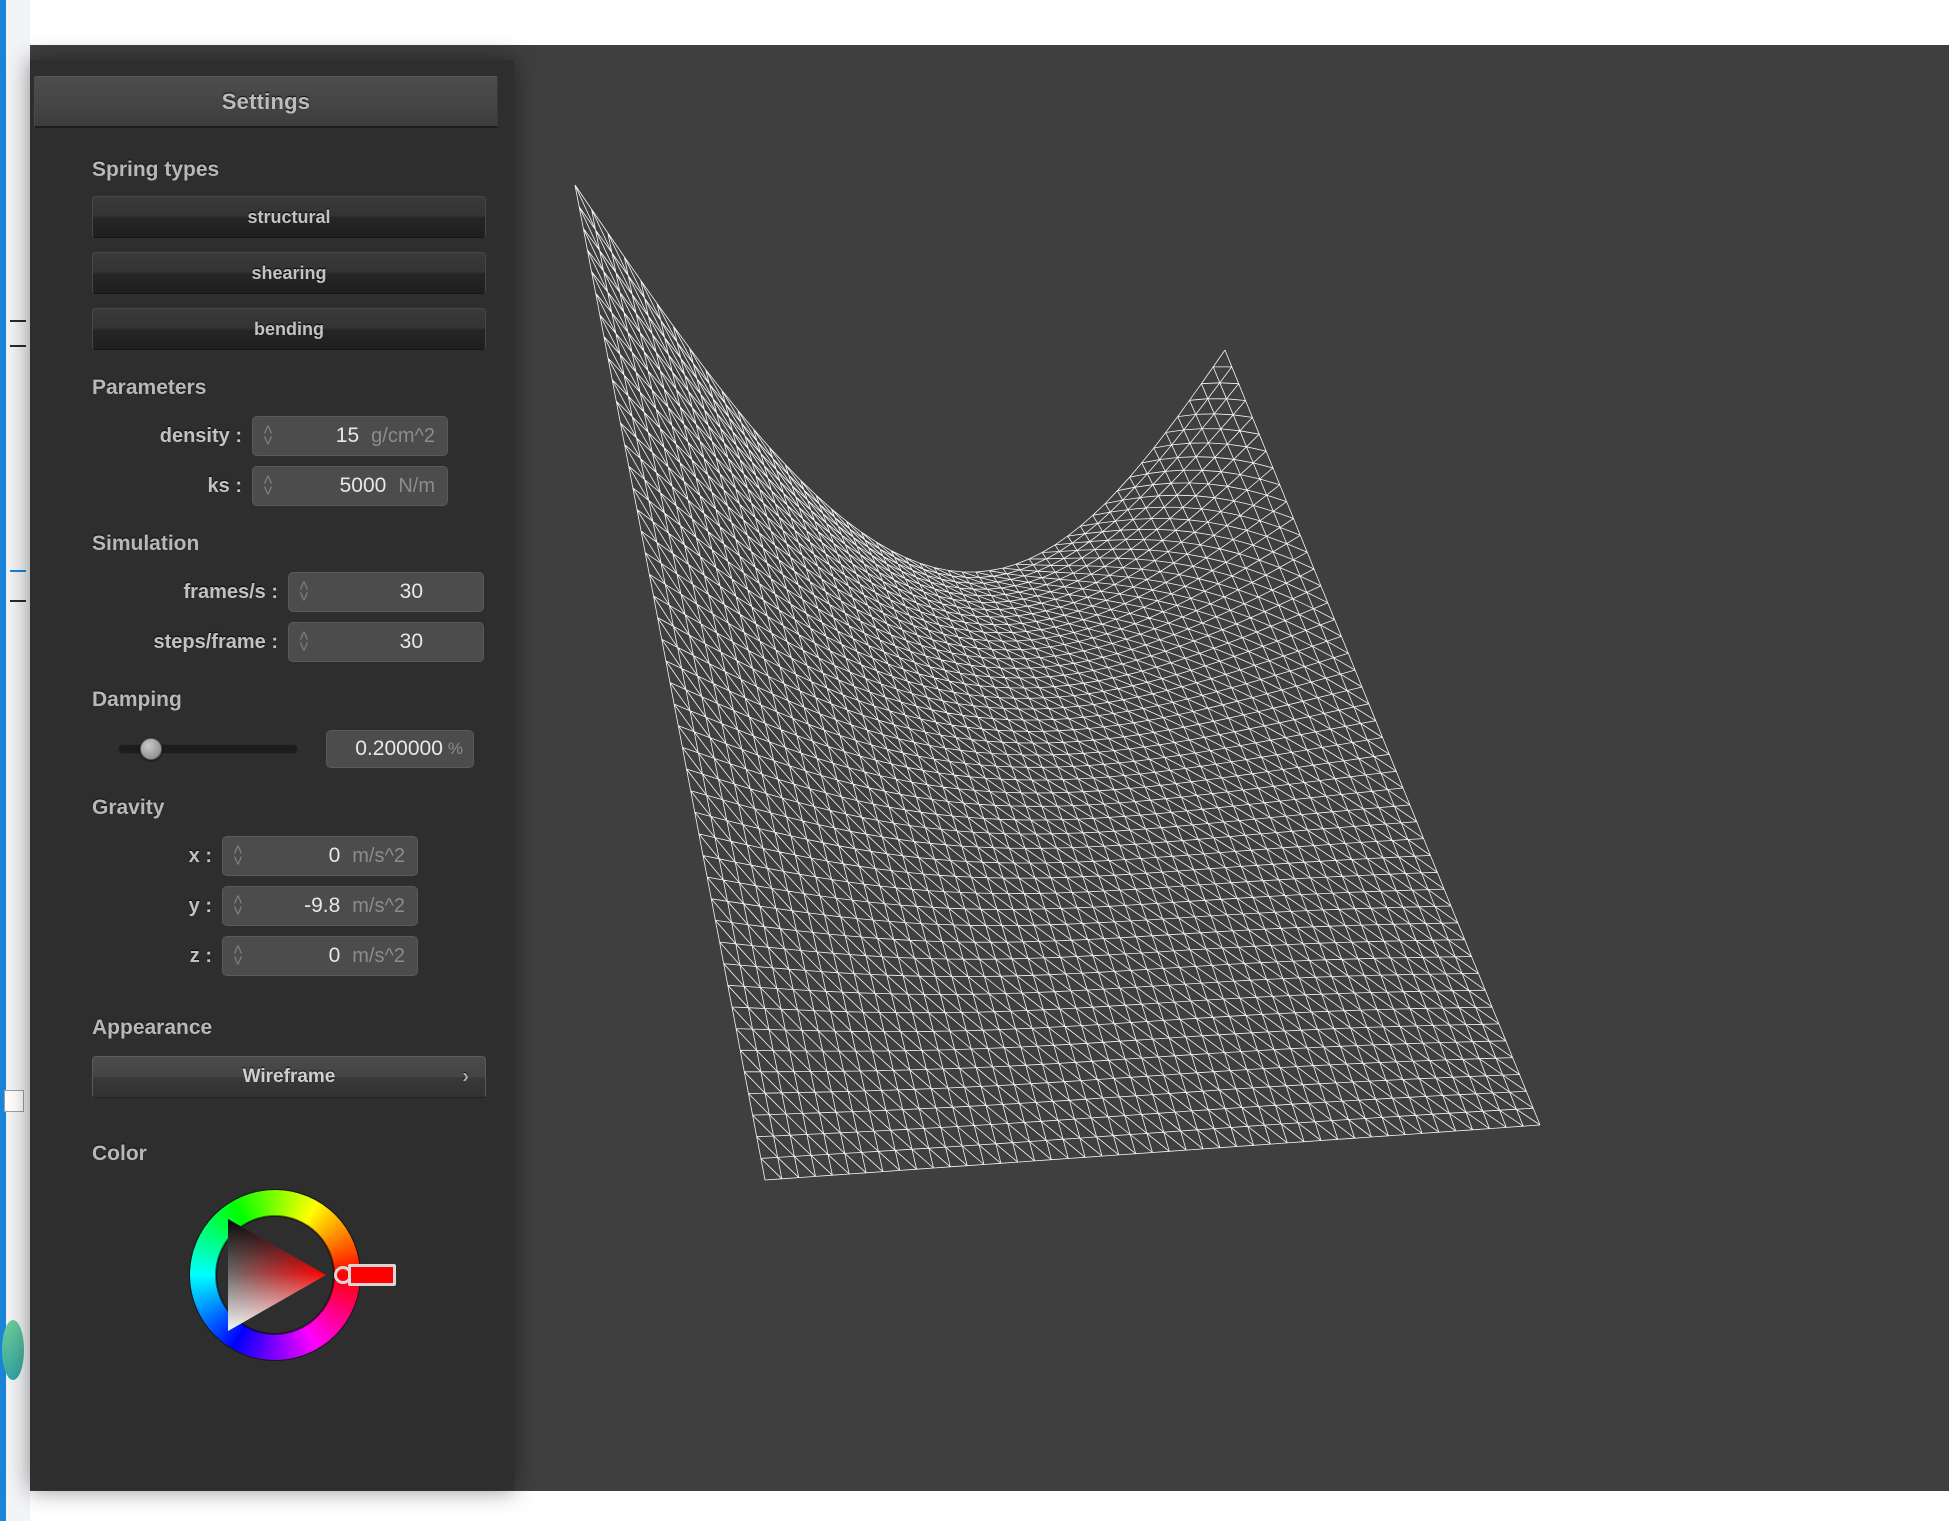  I want to click on section-header-damping: Damping, so click(137, 699).